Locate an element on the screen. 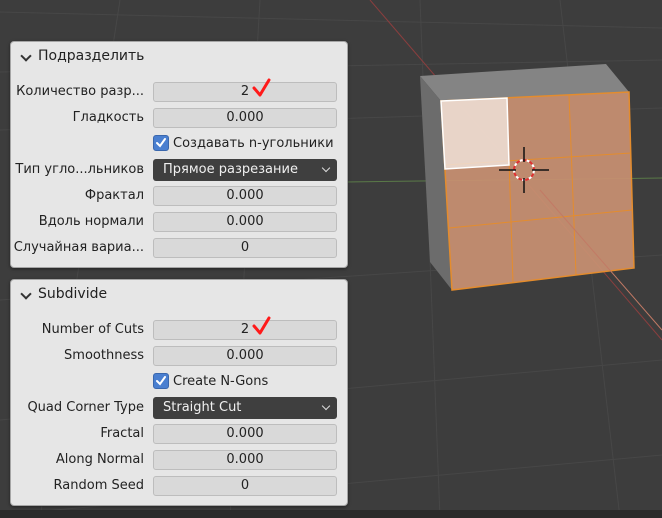 The height and width of the screenshot is (518, 662). quad-corner-type-value: Прямое разрезание is located at coordinates (230, 169).